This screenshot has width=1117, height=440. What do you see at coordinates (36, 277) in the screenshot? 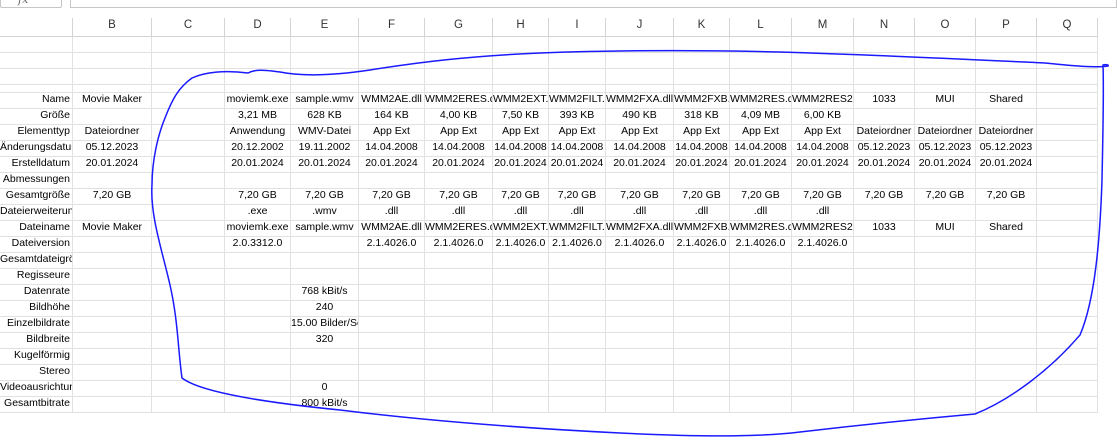
I see `row-label: Regisseure` at bounding box center [36, 277].